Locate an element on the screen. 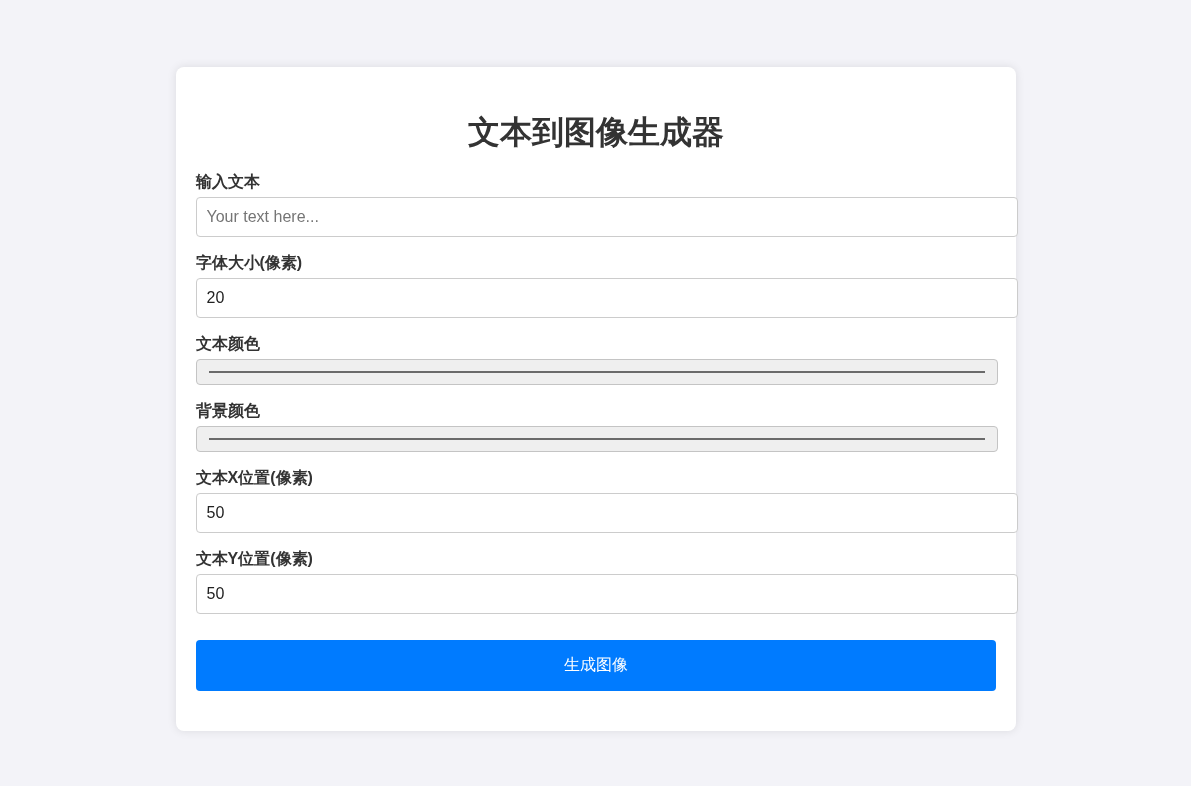  field-label: 字体大小(像素) is located at coordinates (249, 263).